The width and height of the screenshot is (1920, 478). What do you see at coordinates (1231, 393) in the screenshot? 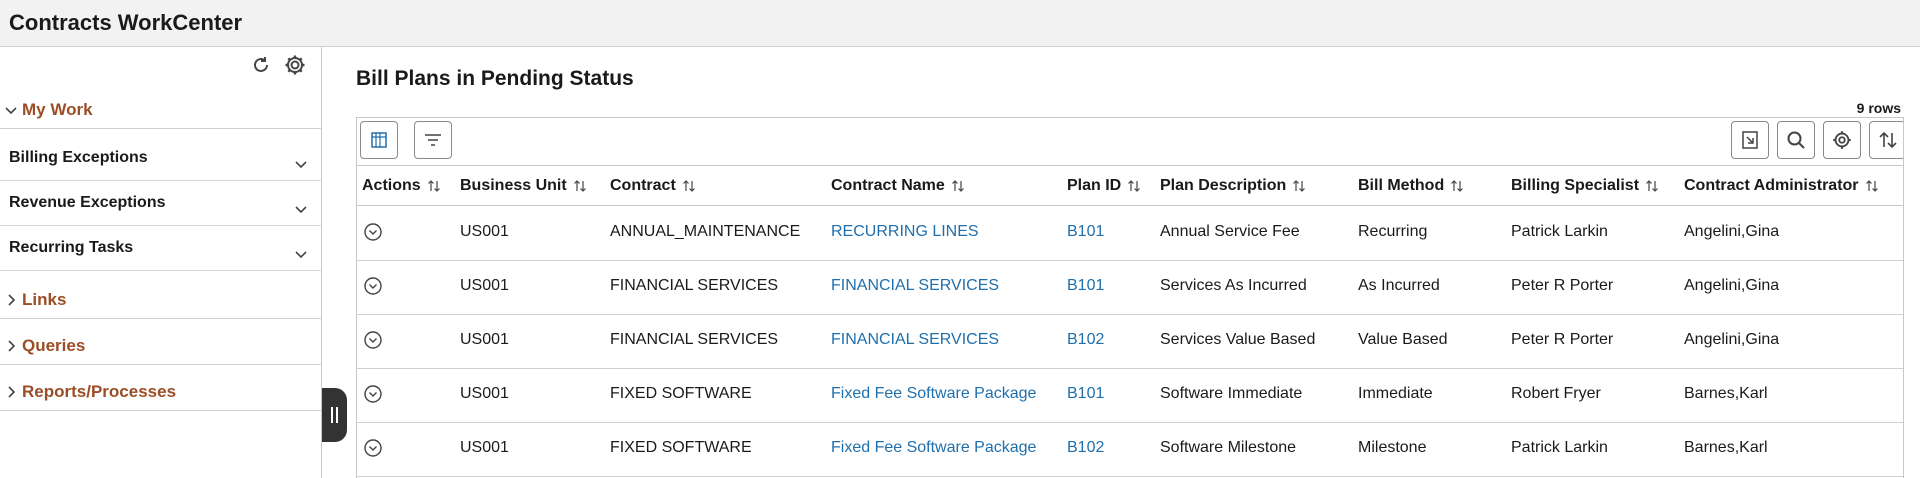
I see `cell-plan-description: Software Immediate` at bounding box center [1231, 393].